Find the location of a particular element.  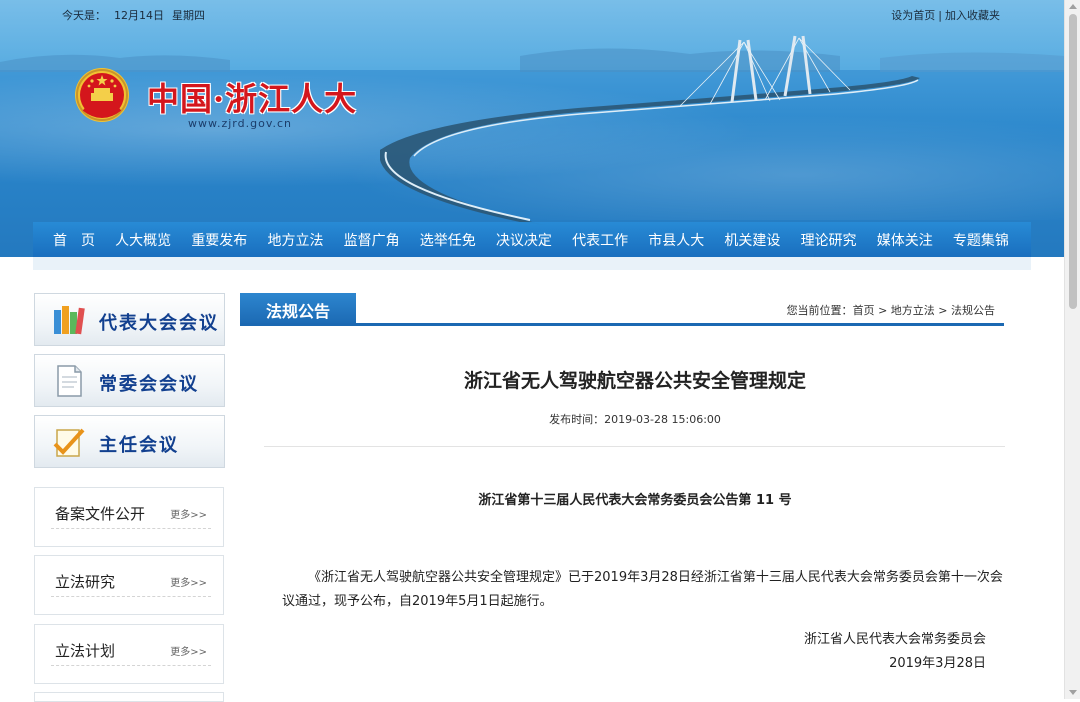

publish-time: 2019-03-28 15:06:00 is located at coordinates (662, 419).